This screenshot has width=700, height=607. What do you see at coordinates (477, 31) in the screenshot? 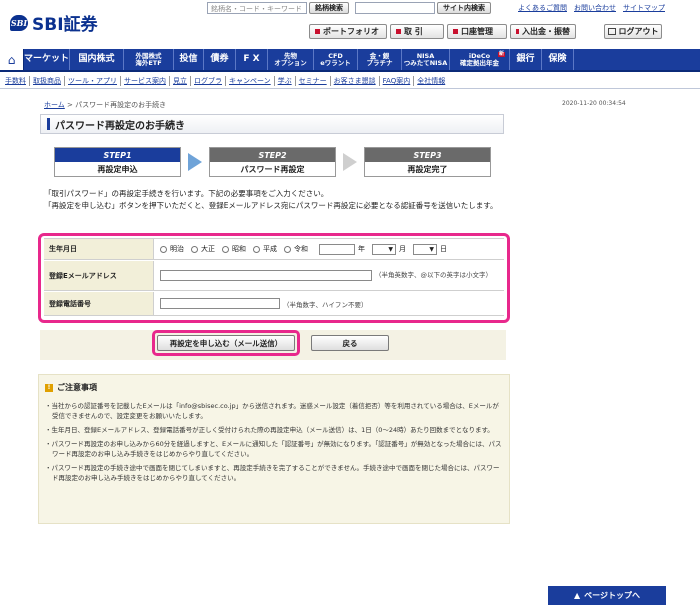
I see `account-management-button: 口座管理` at bounding box center [477, 31].